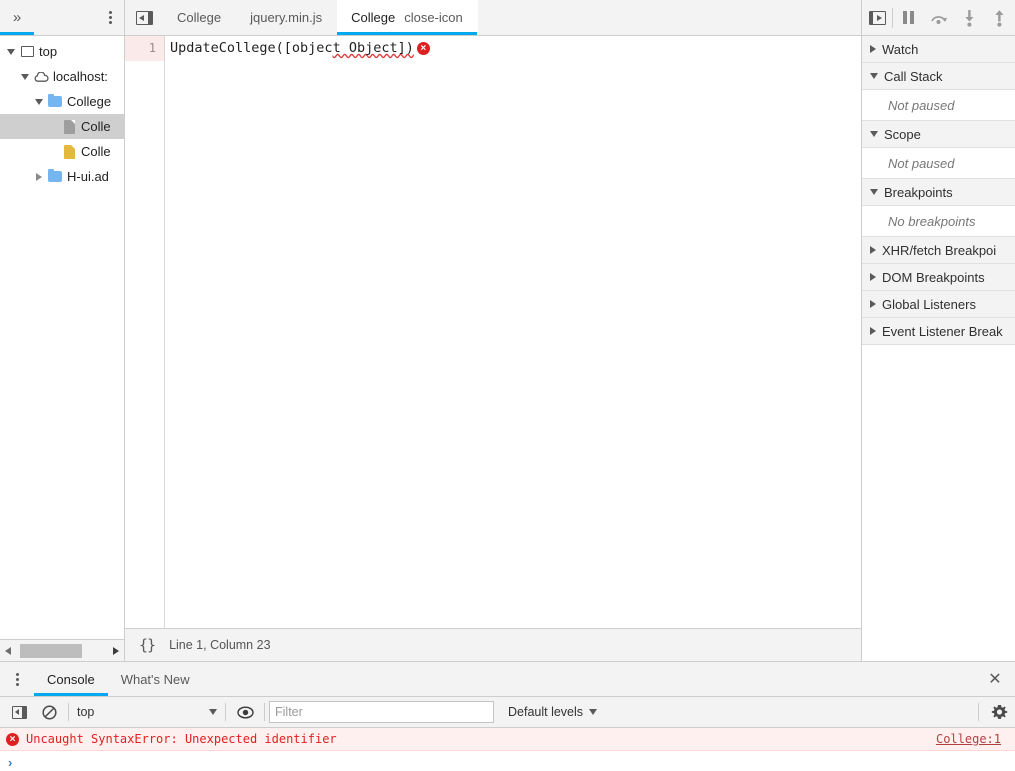 The image size is (1015, 771). I want to click on section-label: Scope, so click(902, 134).